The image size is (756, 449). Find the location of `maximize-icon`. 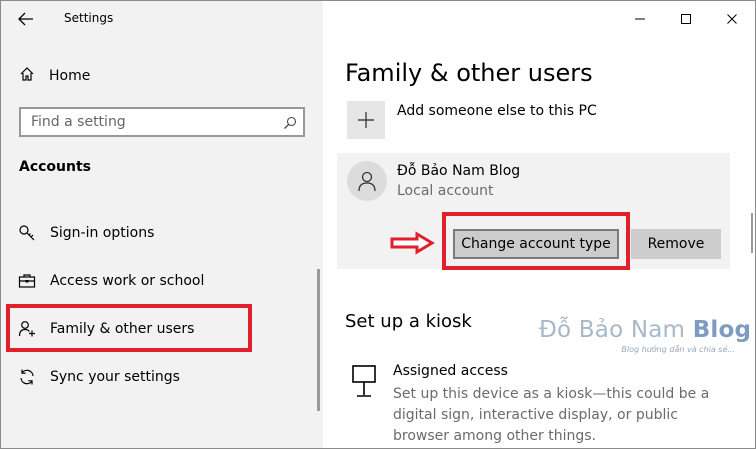

maximize-icon is located at coordinates (686, 19).